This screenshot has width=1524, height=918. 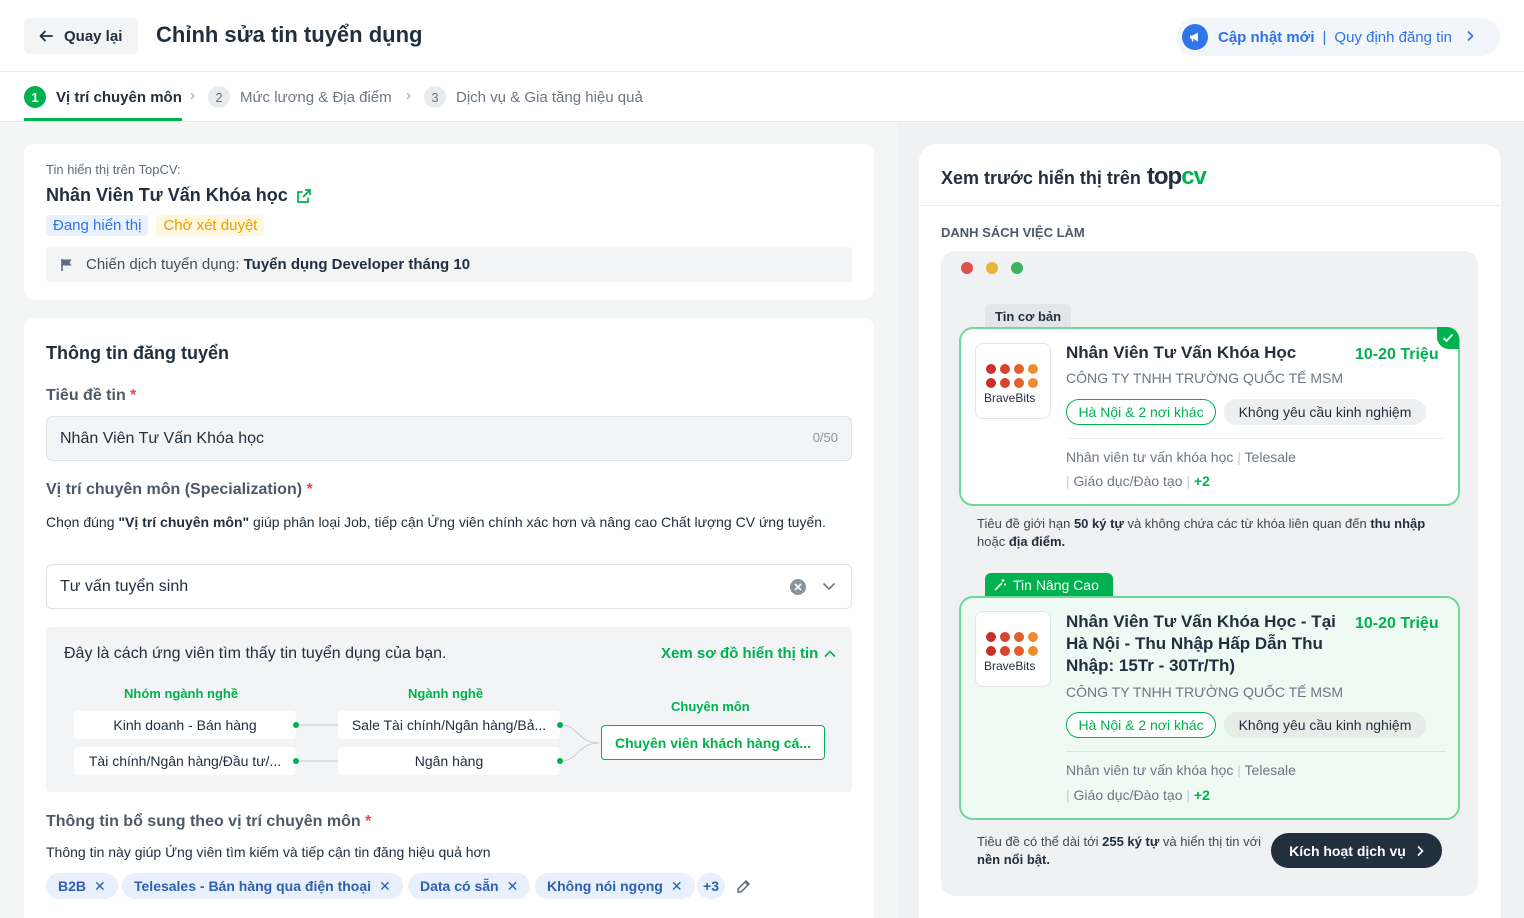 I want to click on job-list-label: DANH SÁCH VIỆC LÀM, so click(x=1013, y=232).